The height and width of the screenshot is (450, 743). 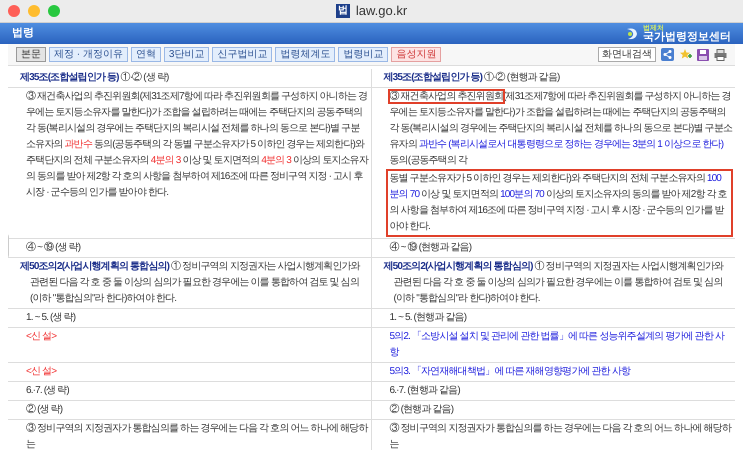 I want to click on close-window-icon, so click(x=14, y=11).